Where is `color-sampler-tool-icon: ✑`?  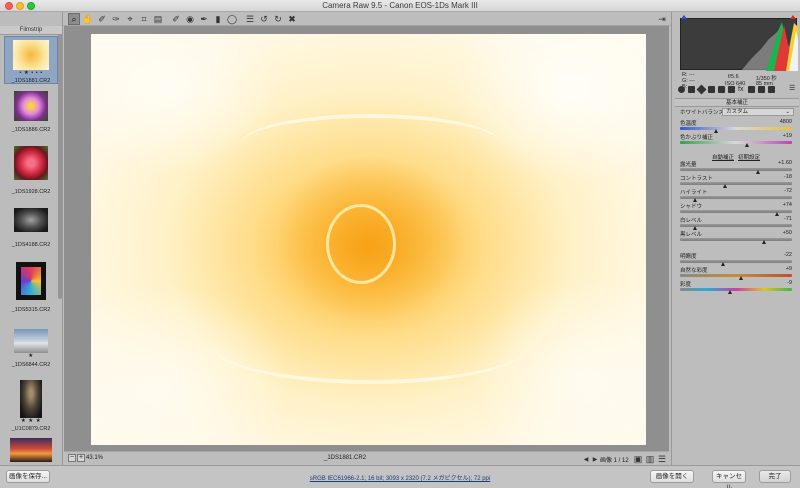 color-sampler-tool-icon: ✑ is located at coordinates (116, 19).